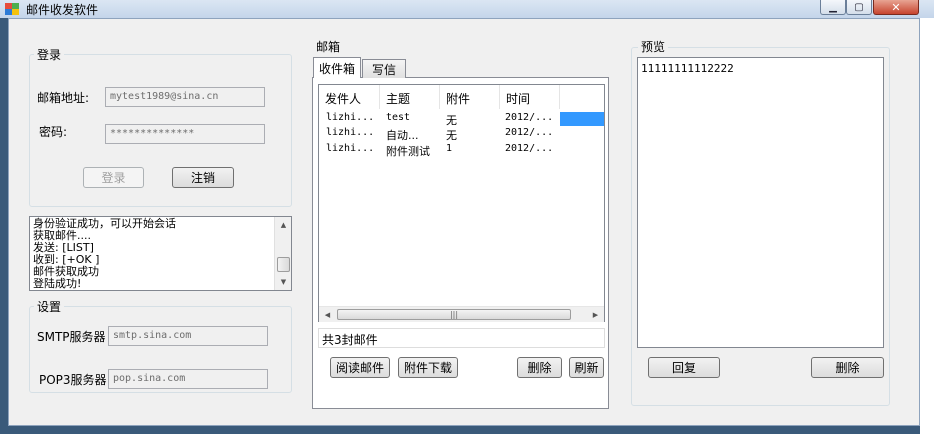  What do you see at coordinates (410, 97) in the screenshot?
I see `column-header-subject: 主题` at bounding box center [410, 97].